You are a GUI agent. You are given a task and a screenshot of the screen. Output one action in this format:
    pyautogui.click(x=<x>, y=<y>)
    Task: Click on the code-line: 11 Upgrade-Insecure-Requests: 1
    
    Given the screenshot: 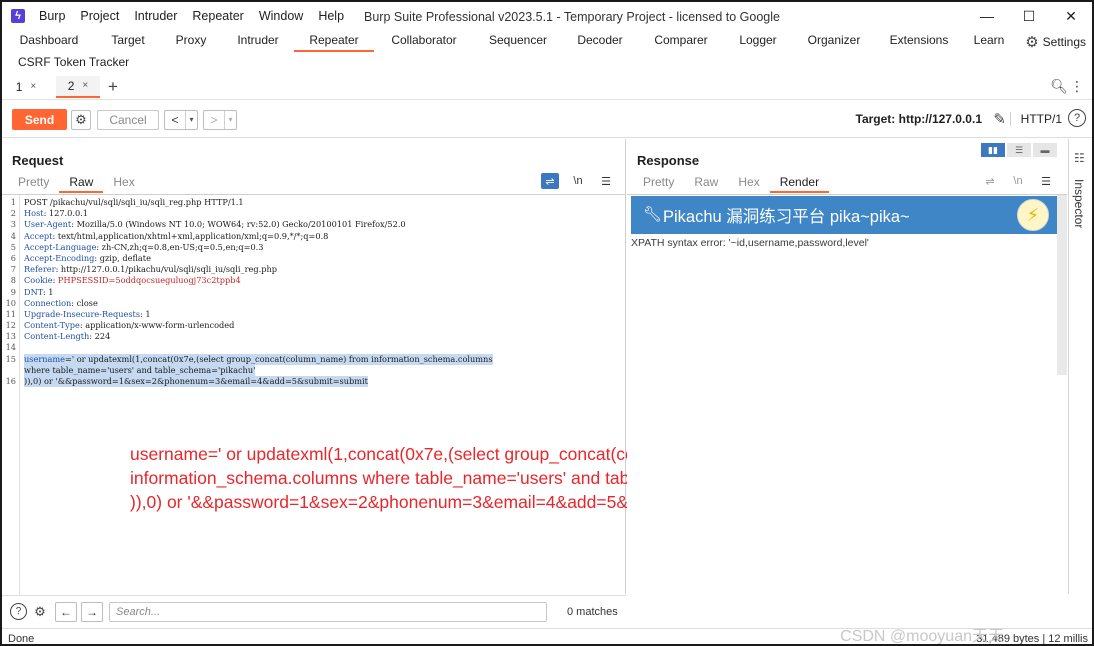 What is the action you would take?
    pyautogui.click(x=312, y=314)
    